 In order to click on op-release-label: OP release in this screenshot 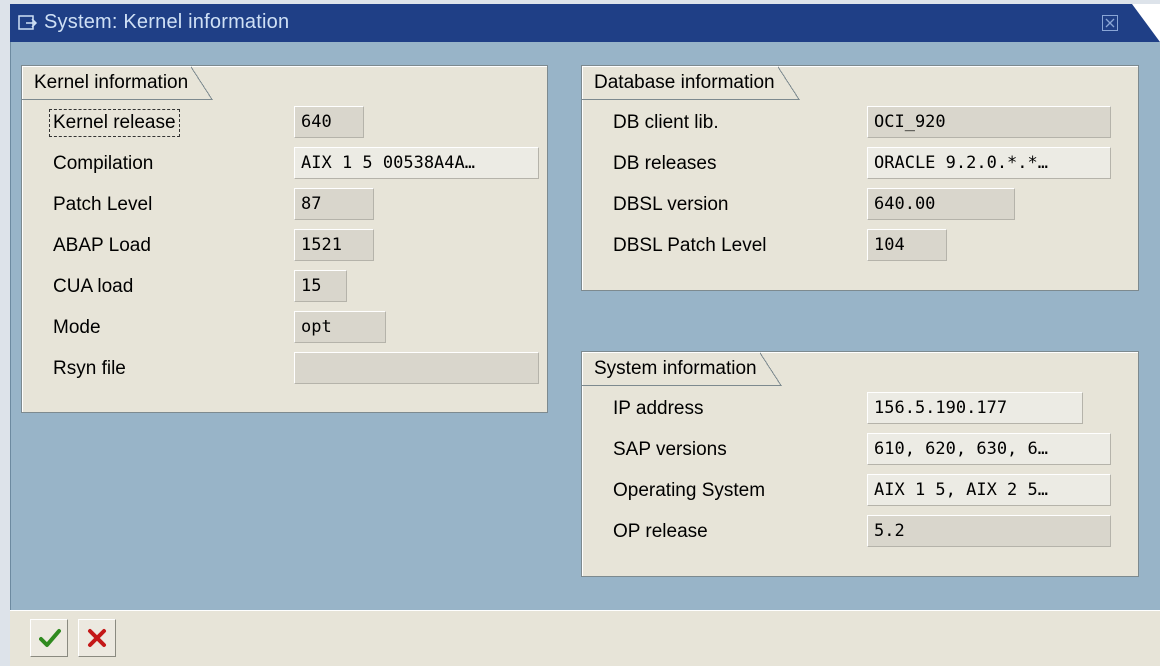, I will do `click(660, 531)`.